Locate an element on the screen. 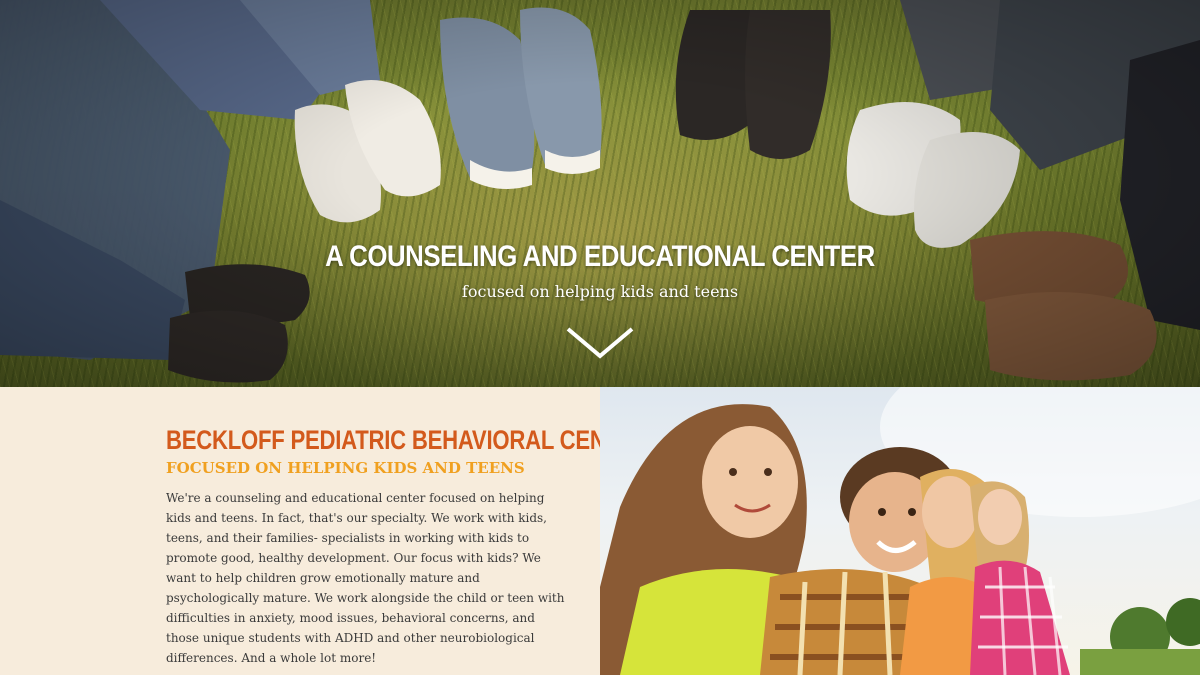 This screenshot has height=675, width=1200. hero-title: A COUNSELING AND EDUCATIONAL CENTER is located at coordinates (600, 256).